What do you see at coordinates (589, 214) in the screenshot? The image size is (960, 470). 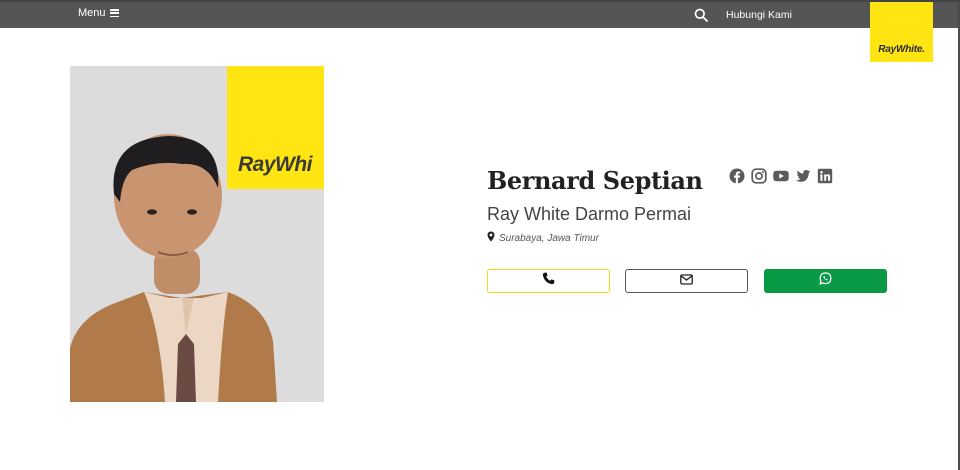 I see `agent-office: Ray White Darmo Permai` at bounding box center [589, 214].